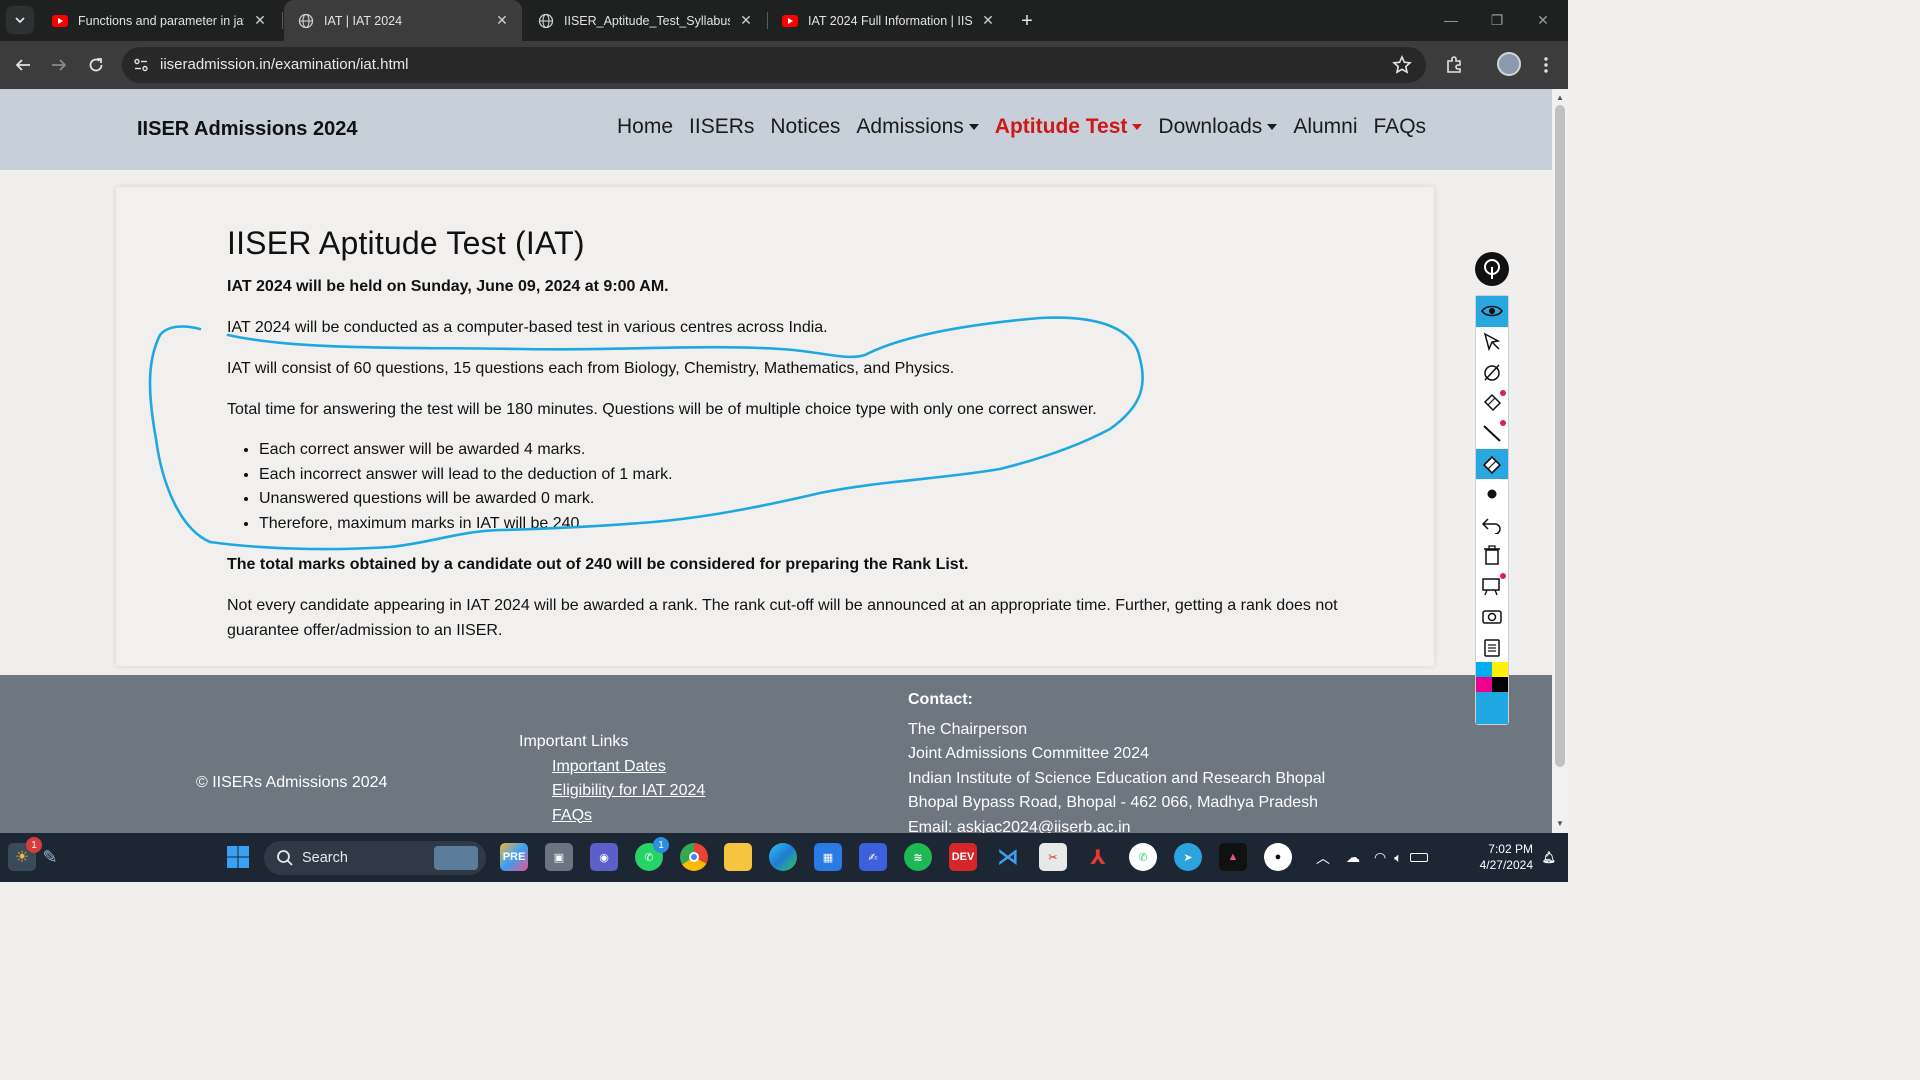 Image resolution: width=1920 pixels, height=1080 pixels. What do you see at coordinates (1419, 857) in the screenshot?
I see `battery-icon` at bounding box center [1419, 857].